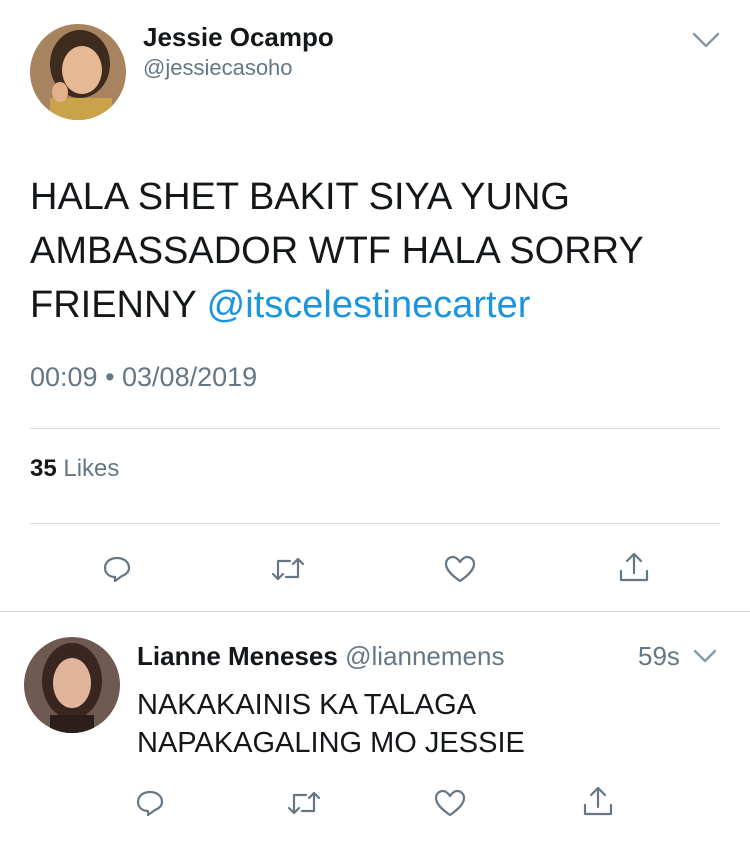  I want to click on likes-label: Likes, so click(91, 468).